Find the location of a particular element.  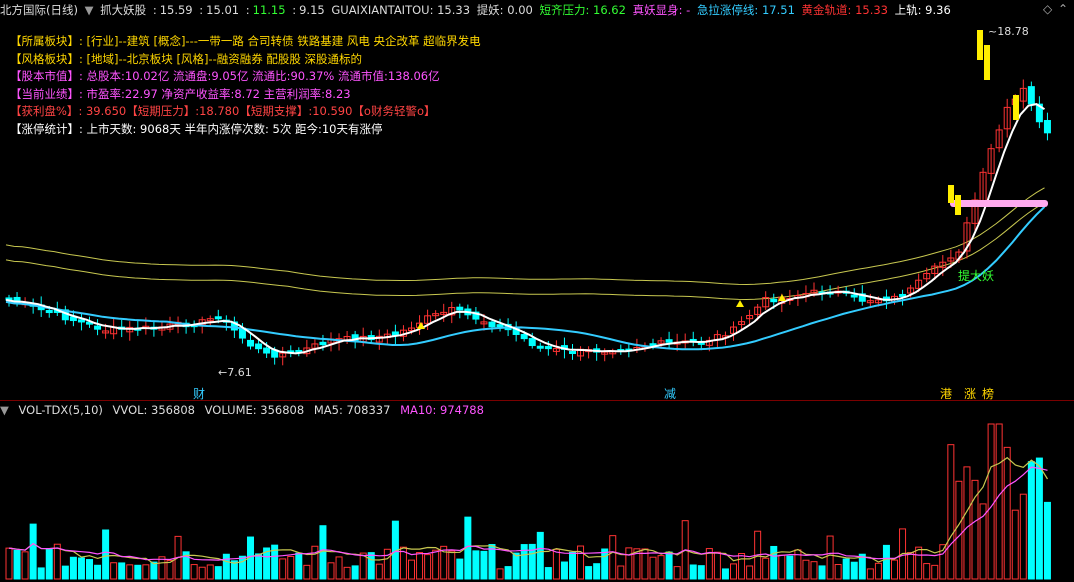

low-price-label: ←7.61 is located at coordinates (235, 372).